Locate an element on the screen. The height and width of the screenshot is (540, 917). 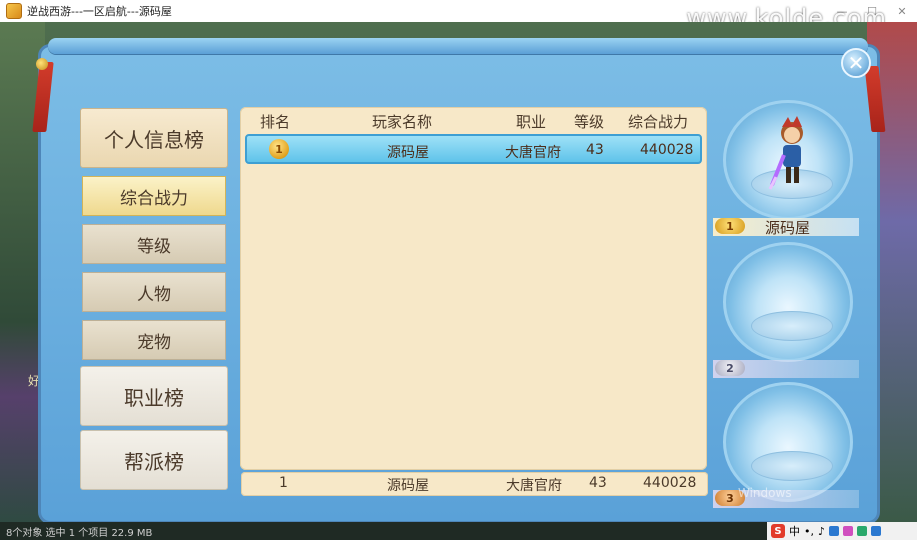
window-title: 逆战西游---一区启航---源码屋 is located at coordinates (99, 11).